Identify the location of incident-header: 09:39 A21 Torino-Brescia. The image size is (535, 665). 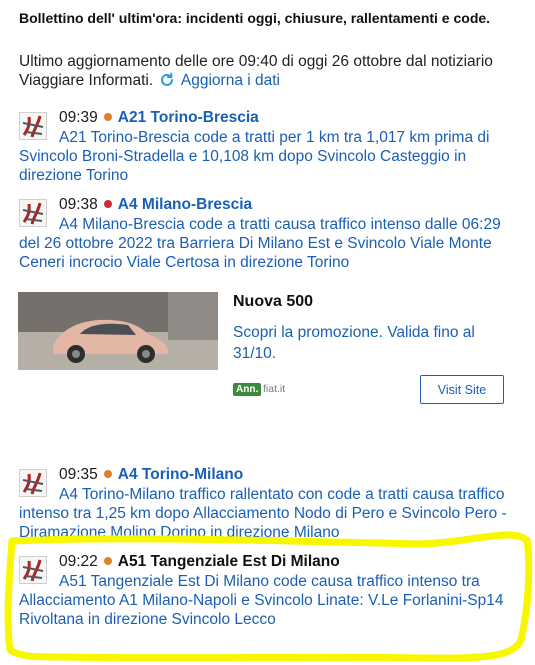
(159, 117).